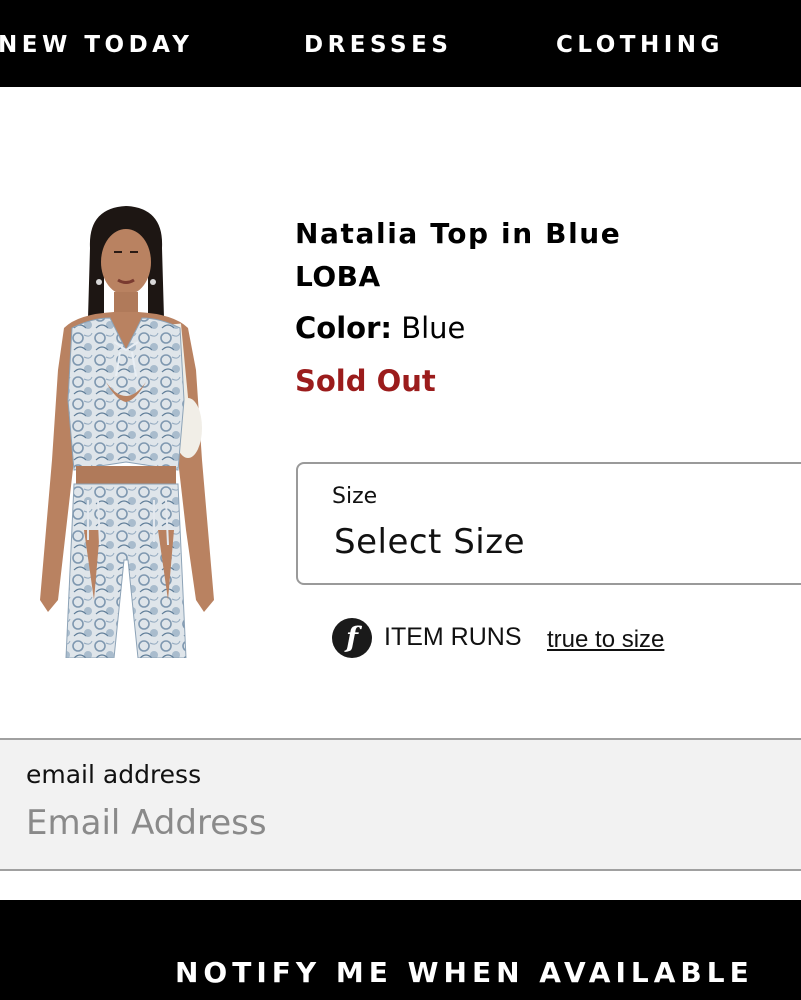  Describe the element at coordinates (365, 381) in the screenshot. I see `status-sold-out: Sold Out` at that location.